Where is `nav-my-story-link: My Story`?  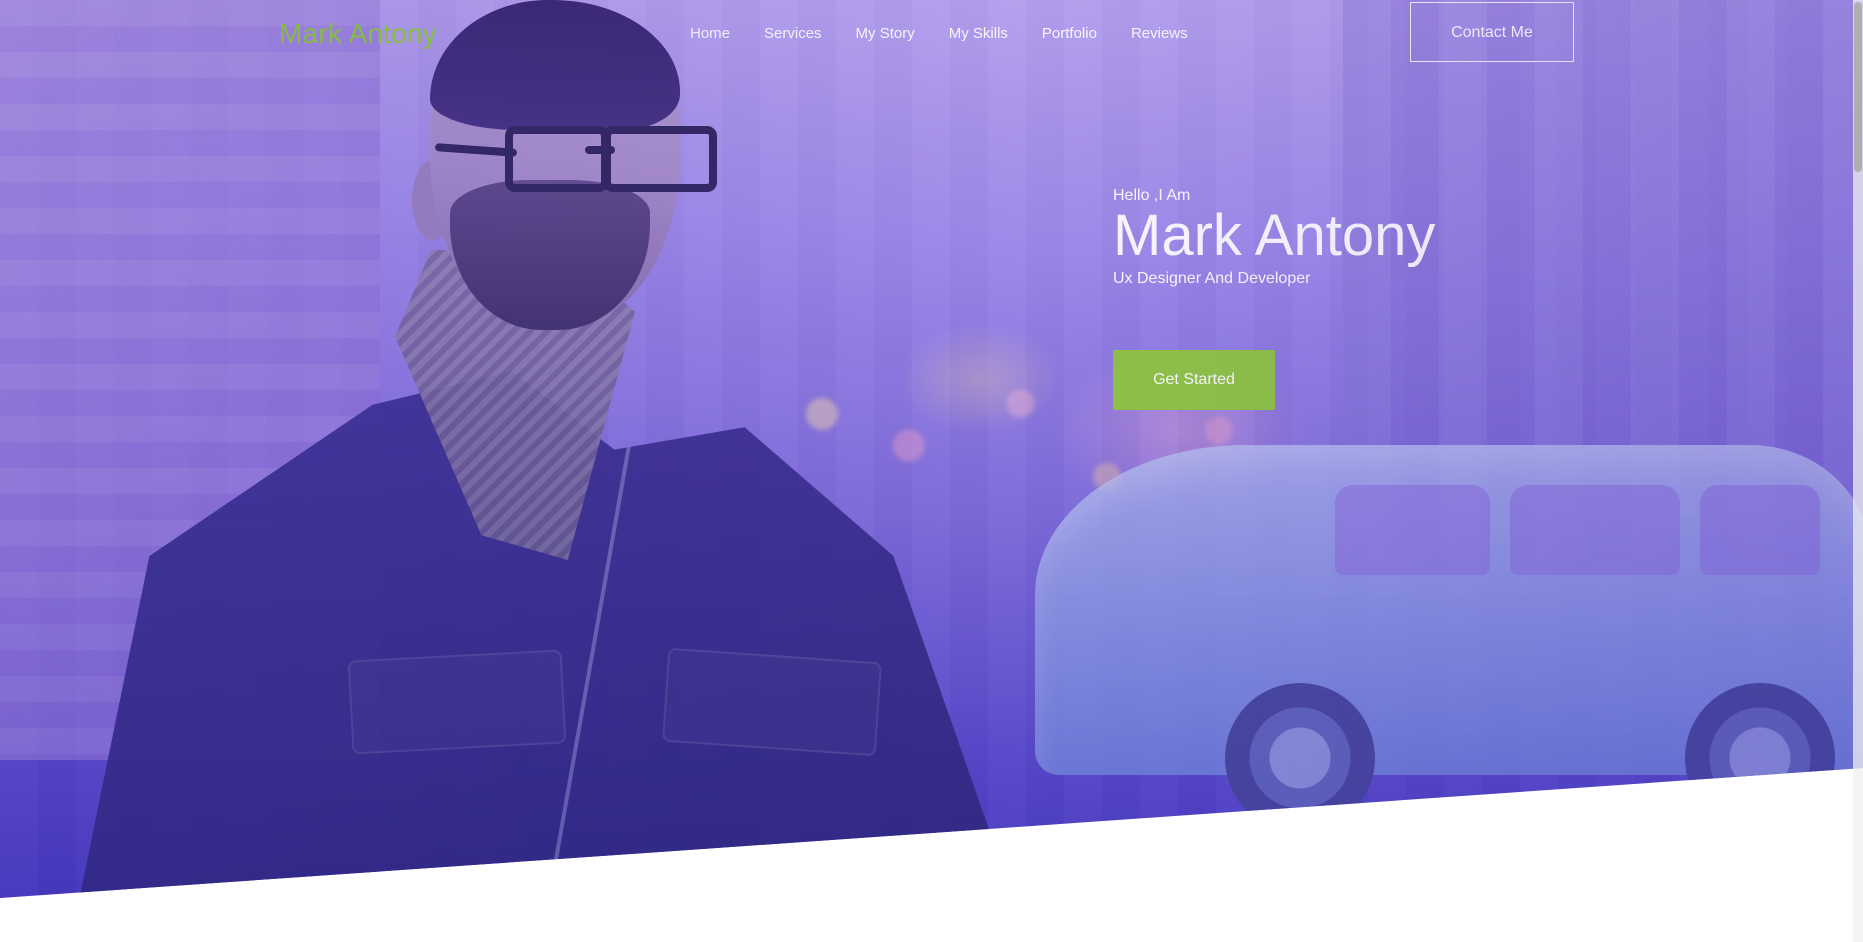
nav-my-story-link: My Story is located at coordinates (885, 34).